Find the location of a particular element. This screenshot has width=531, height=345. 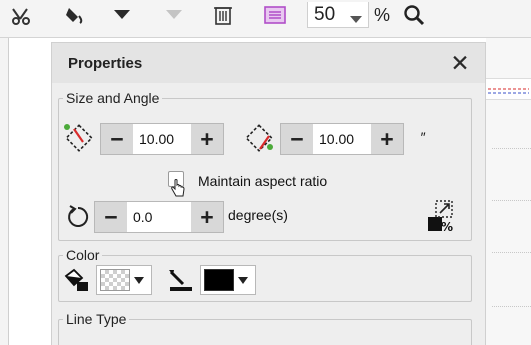

height-value: 10.00 is located at coordinates (342, 139).